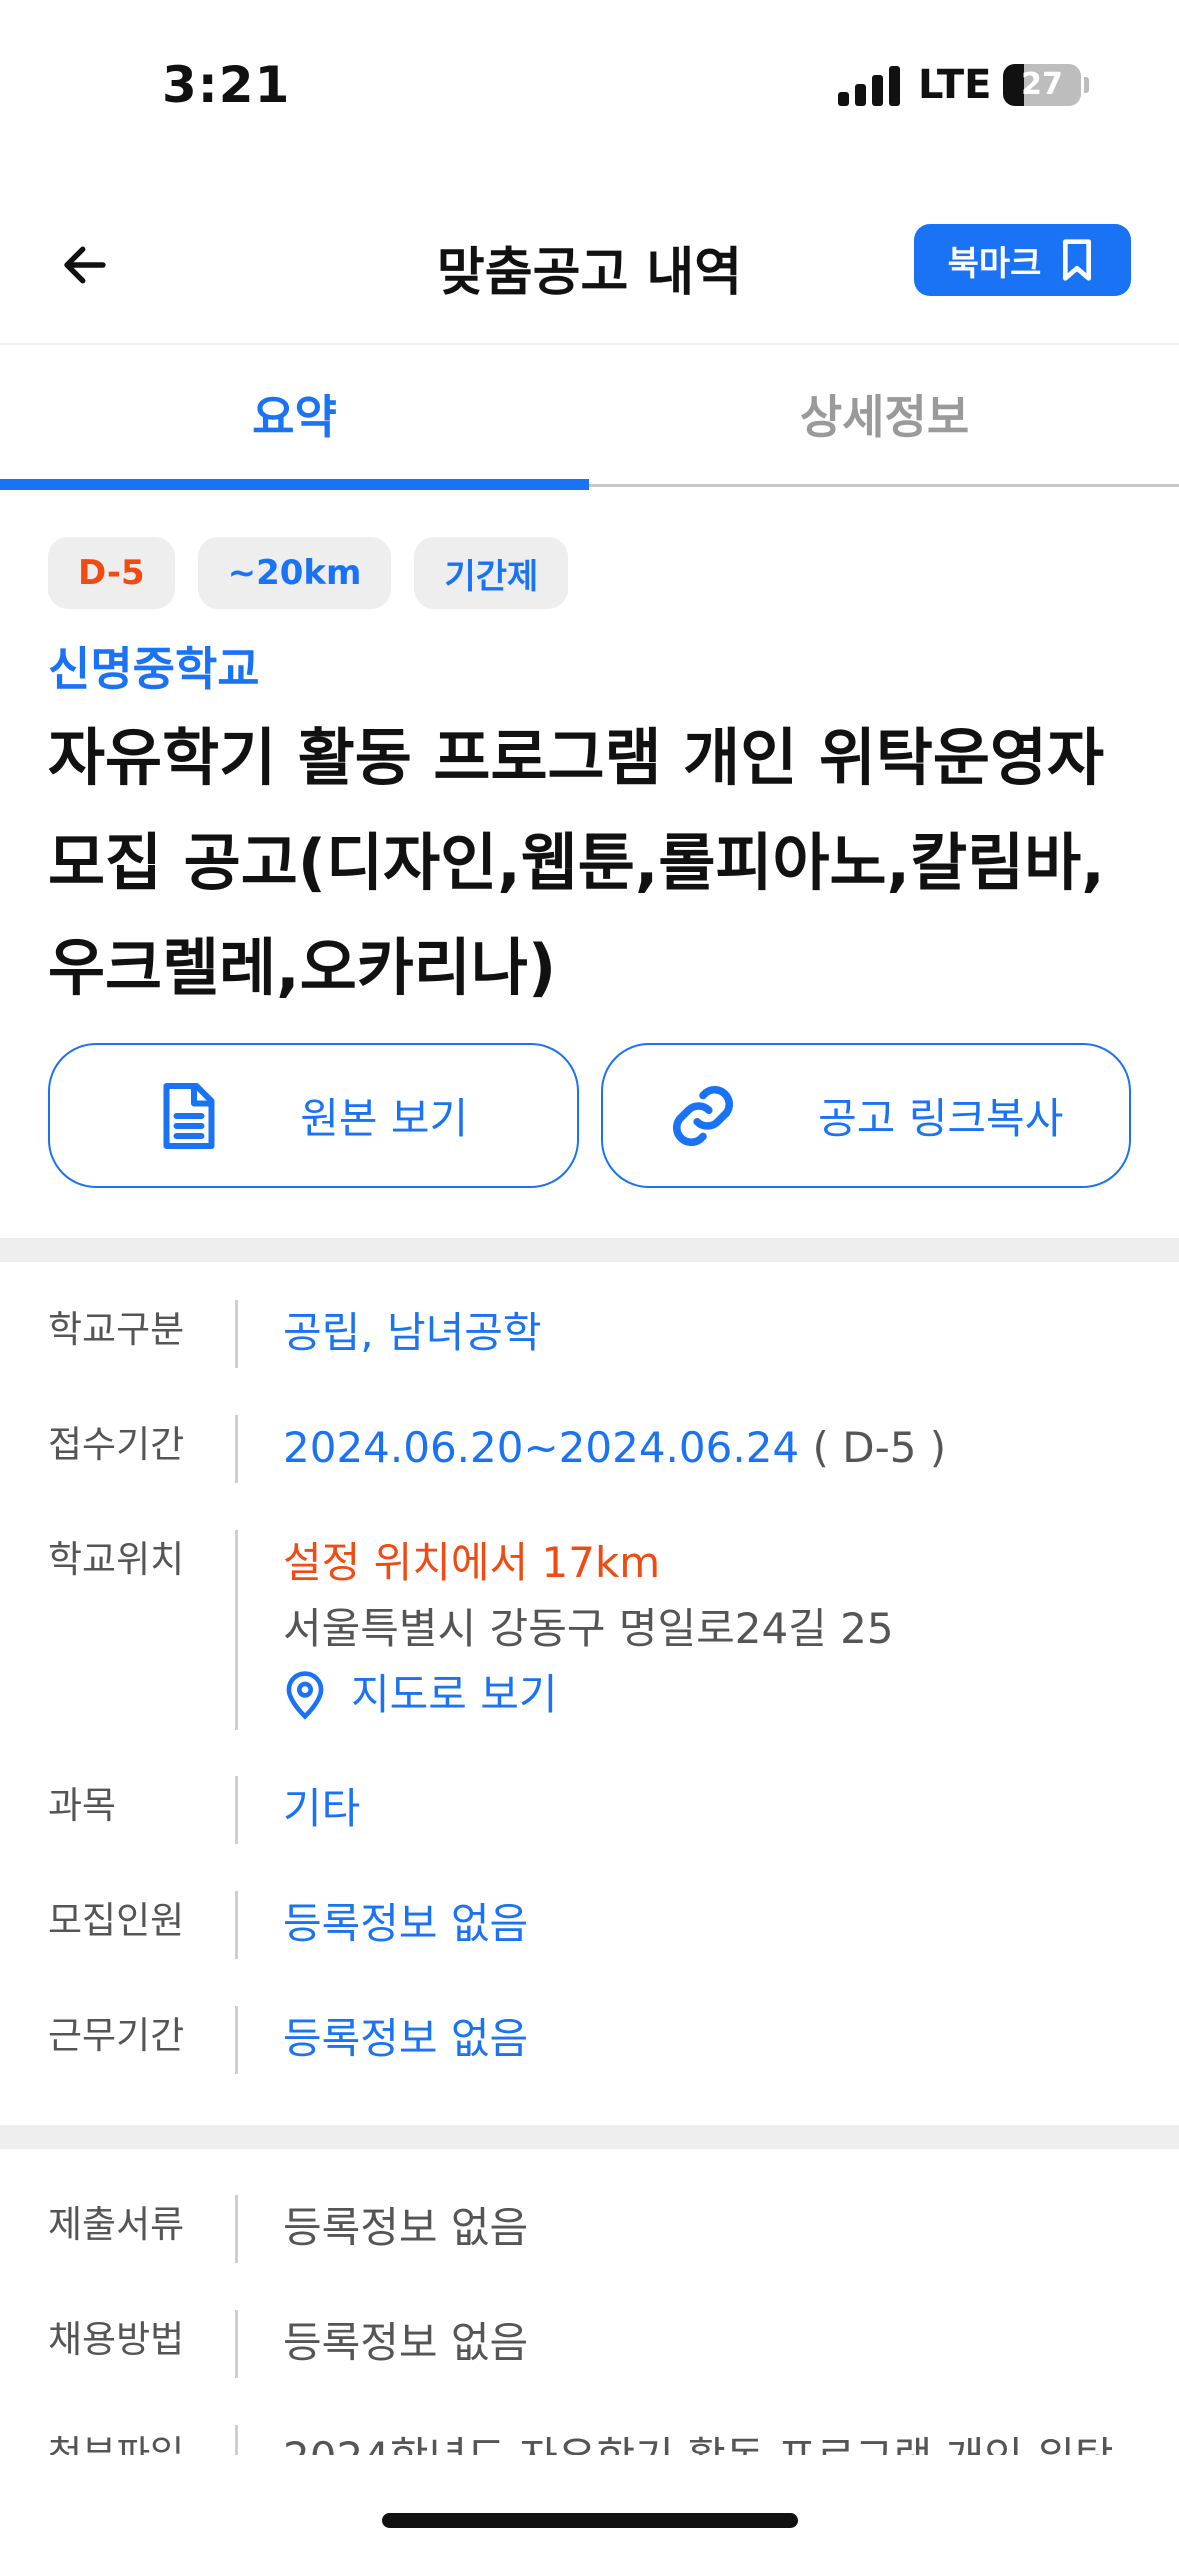 The image size is (1179, 2556). Describe the element at coordinates (189, 1115) in the screenshot. I see `document-icon` at that location.